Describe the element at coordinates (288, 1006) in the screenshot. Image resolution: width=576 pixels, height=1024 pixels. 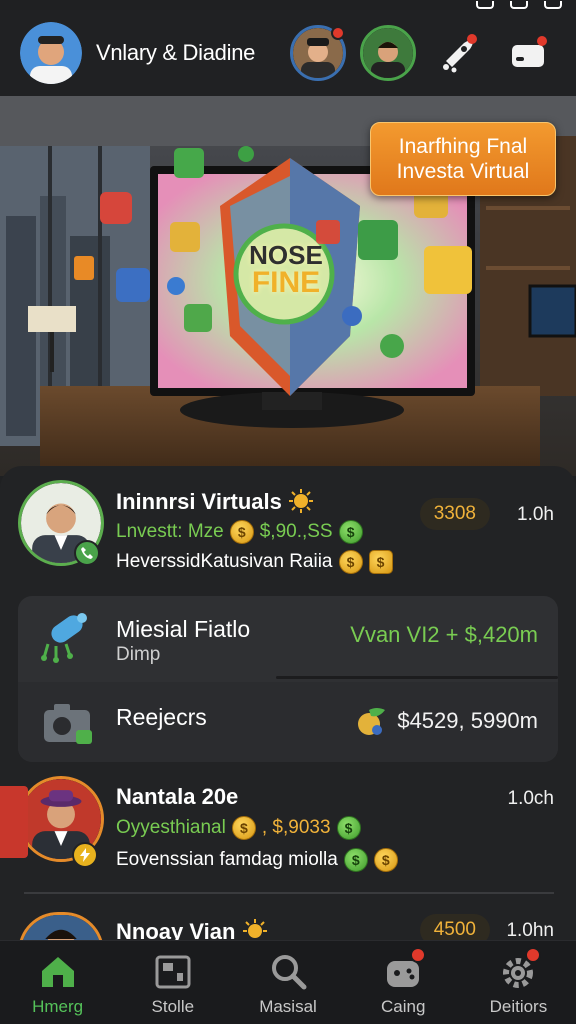
I see `nav-label-search: Masisal` at that location.